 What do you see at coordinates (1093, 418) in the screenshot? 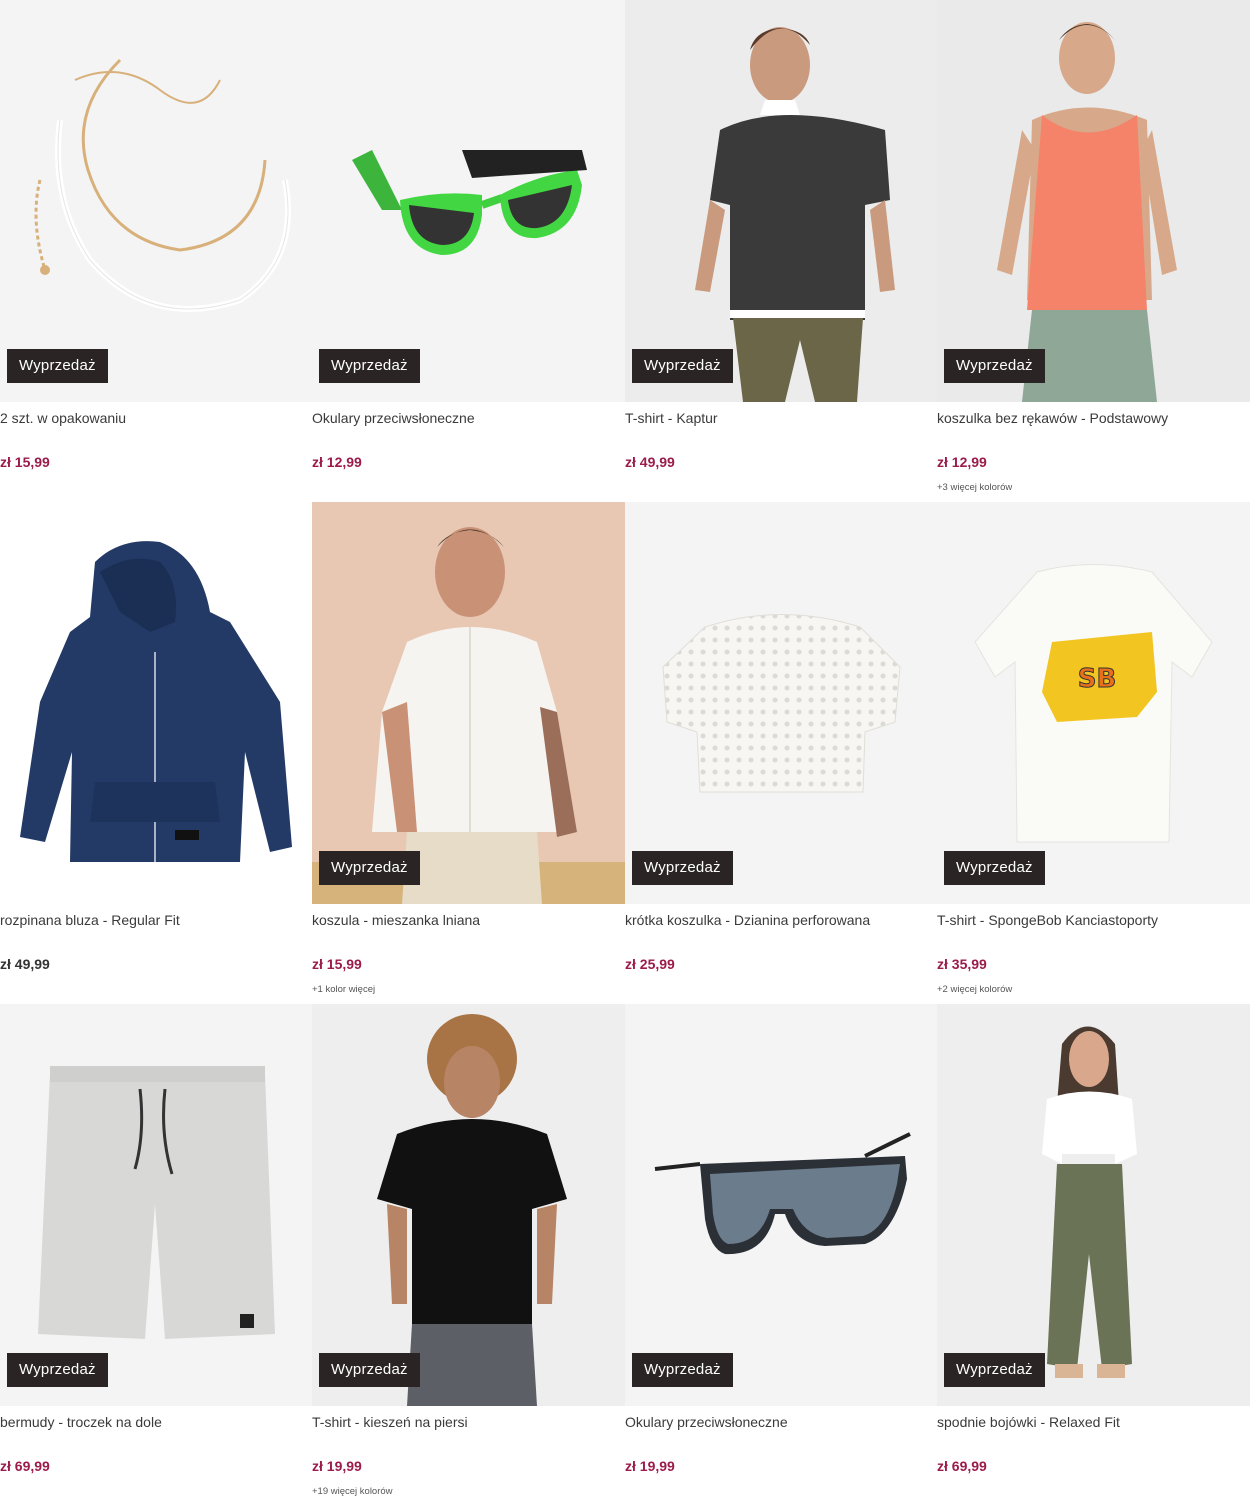
I see `product-title: koszulka bez rękawów - Podstawowy` at bounding box center [1093, 418].